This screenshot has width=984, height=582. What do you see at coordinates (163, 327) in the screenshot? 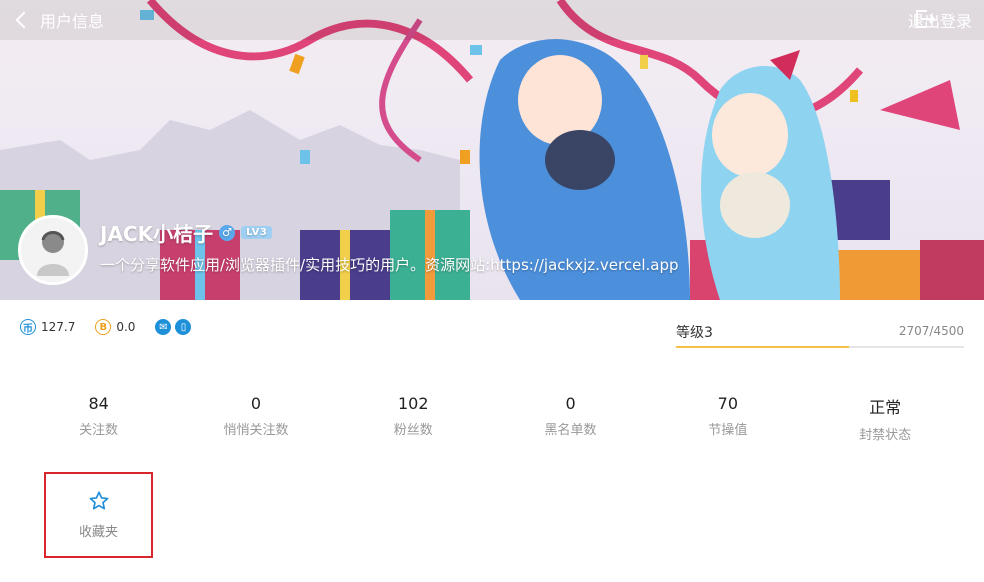
I see `email-verified-icon: ✉` at bounding box center [163, 327].